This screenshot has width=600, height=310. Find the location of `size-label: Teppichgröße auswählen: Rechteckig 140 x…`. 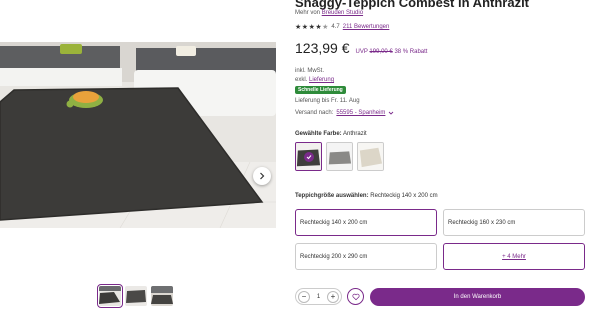

size-label: Teppichgröße auswählen: Rechteckig 140 x… is located at coordinates (366, 196).